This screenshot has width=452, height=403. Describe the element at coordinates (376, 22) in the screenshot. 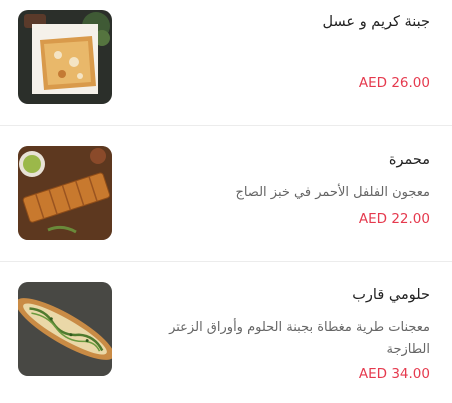

I see `menu-item-name: جبنة كريم و عسل` at that location.